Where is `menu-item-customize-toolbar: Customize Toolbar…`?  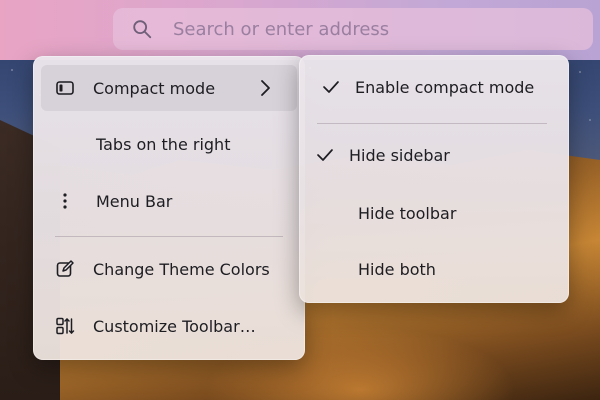
menu-item-customize-toolbar: Customize Toolbar… is located at coordinates (169, 326).